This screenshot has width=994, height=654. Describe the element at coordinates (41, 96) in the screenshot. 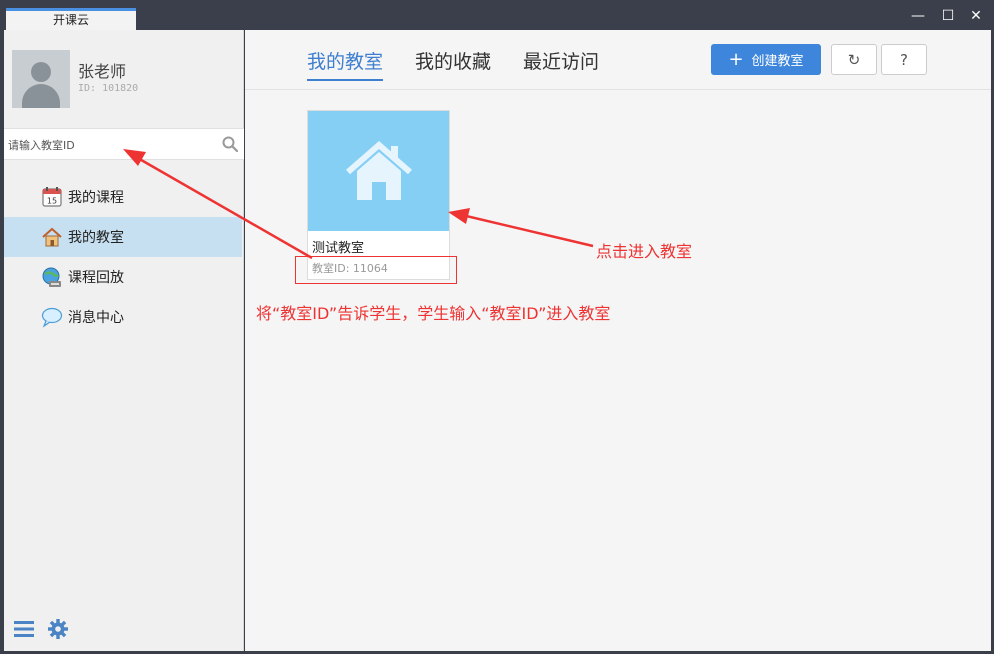

I see `avatar-body-shape` at that location.